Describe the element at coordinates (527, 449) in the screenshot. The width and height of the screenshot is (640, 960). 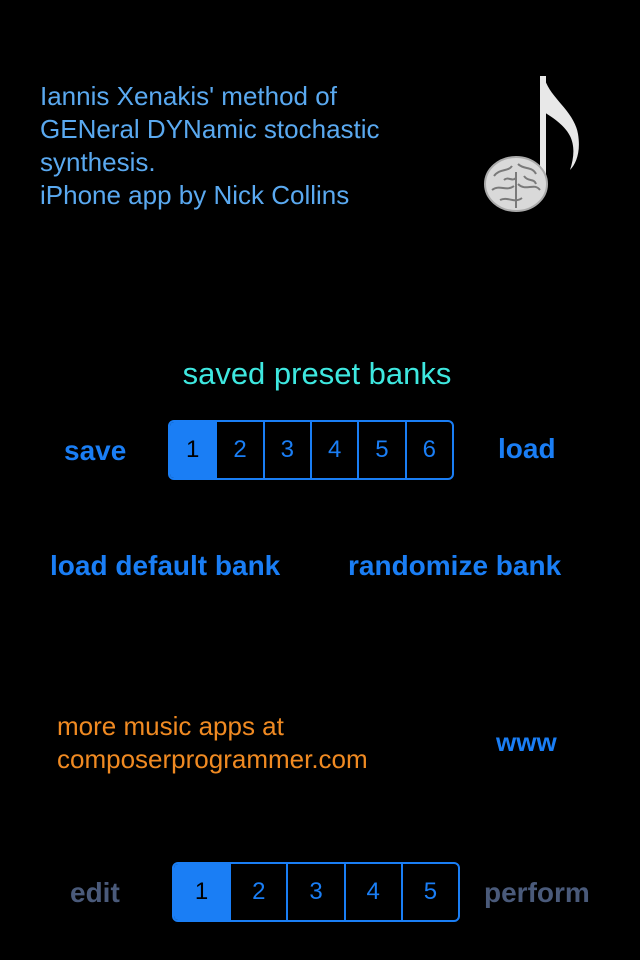
I see `load-button: load` at that location.